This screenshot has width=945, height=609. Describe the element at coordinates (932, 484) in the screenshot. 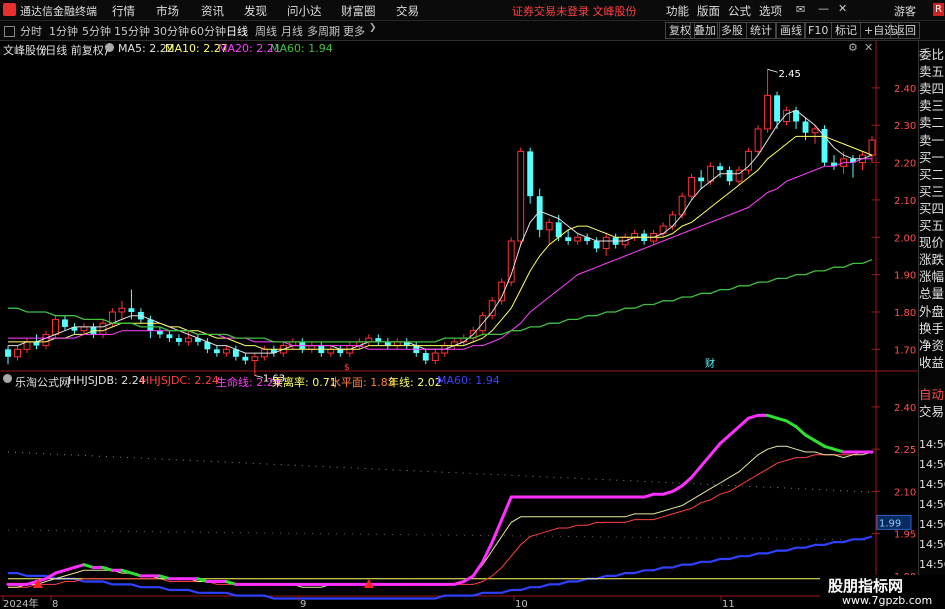

I see `sidebar-time-2: 14:56` at that location.